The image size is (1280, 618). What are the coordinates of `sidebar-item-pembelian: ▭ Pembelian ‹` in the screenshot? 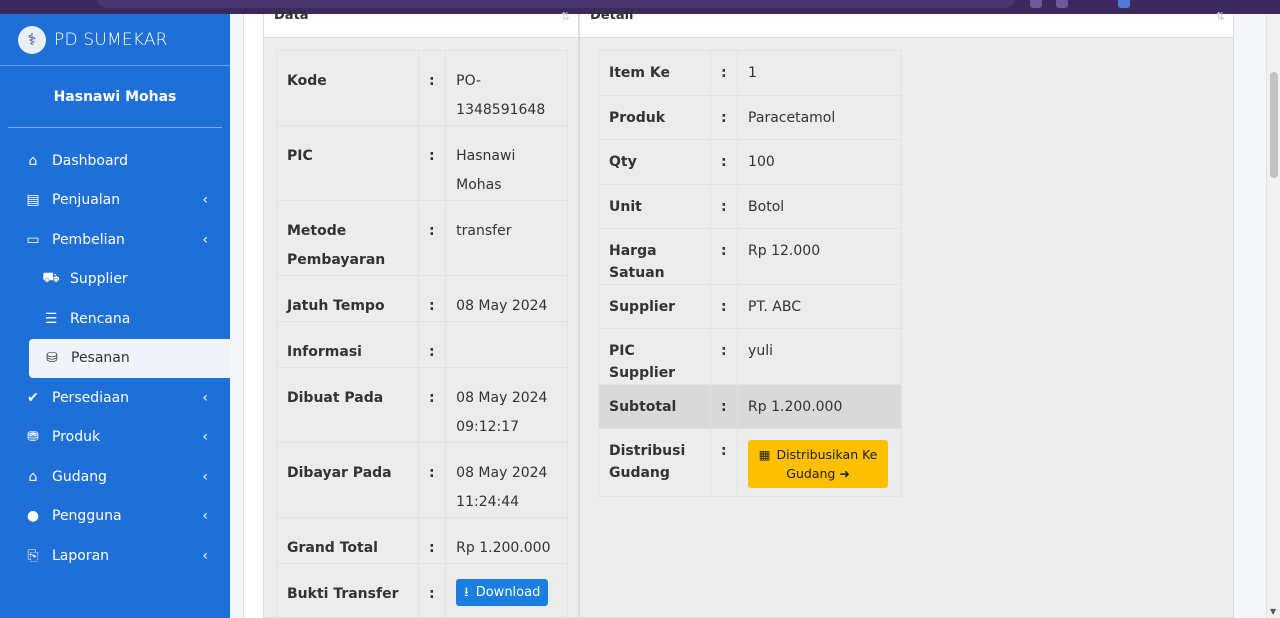 It's located at (115, 240).